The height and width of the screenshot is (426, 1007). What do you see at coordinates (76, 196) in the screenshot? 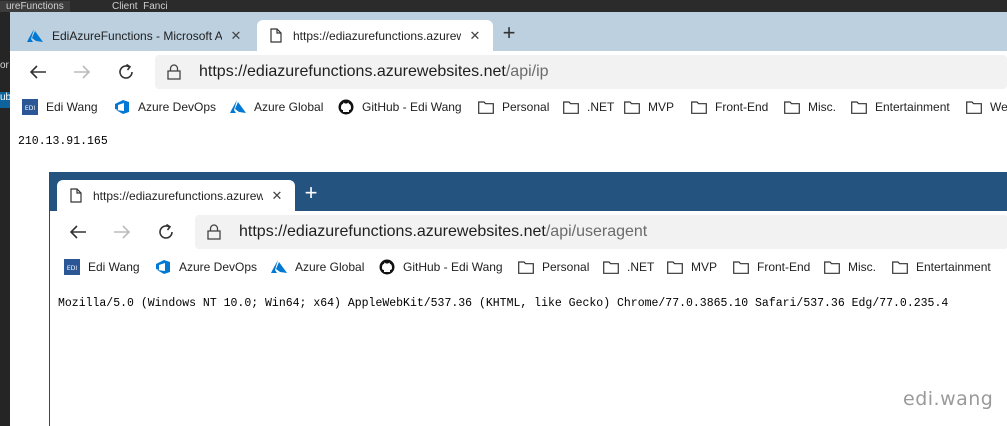
I see `page-icon` at bounding box center [76, 196].